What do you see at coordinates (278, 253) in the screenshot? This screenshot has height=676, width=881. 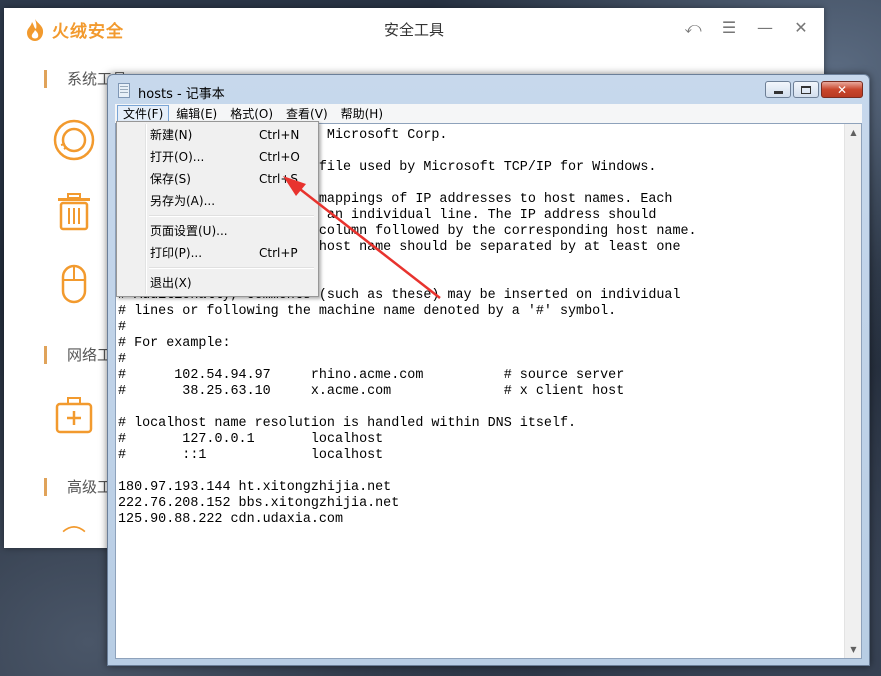 I see `menu-item-shortcut: Ctrl+P` at bounding box center [278, 253].